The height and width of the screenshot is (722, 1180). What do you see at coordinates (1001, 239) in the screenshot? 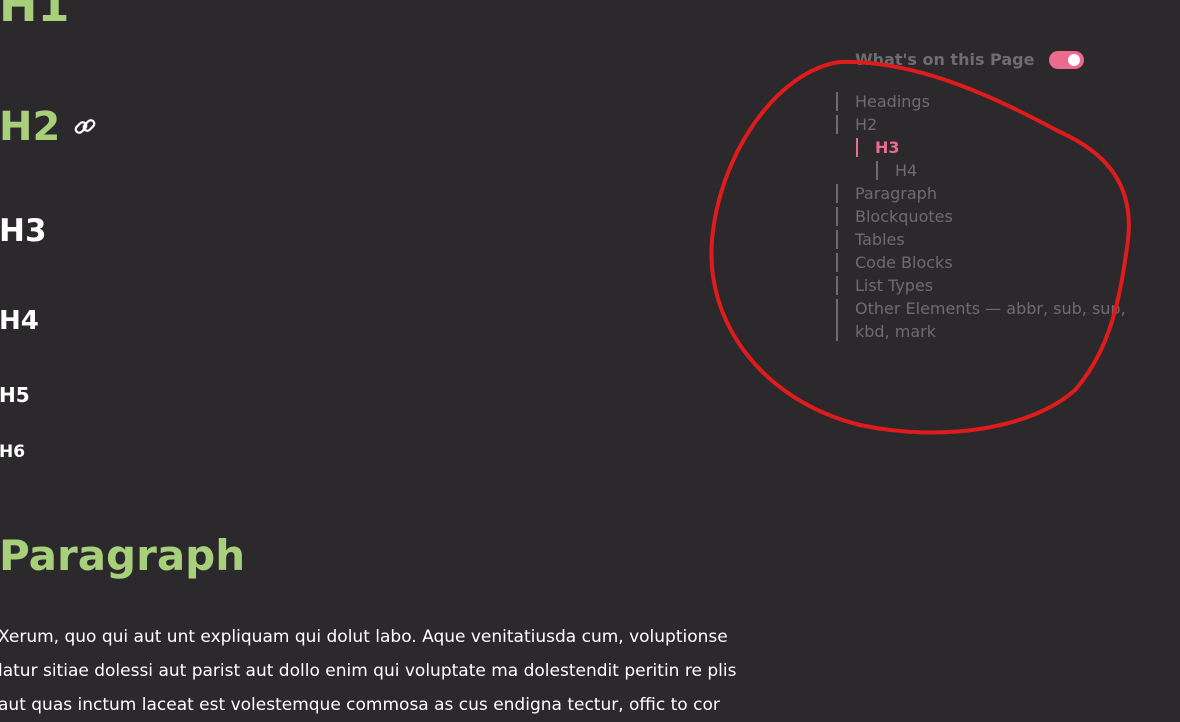
I see `toc-item-tables: Tables` at bounding box center [1001, 239].